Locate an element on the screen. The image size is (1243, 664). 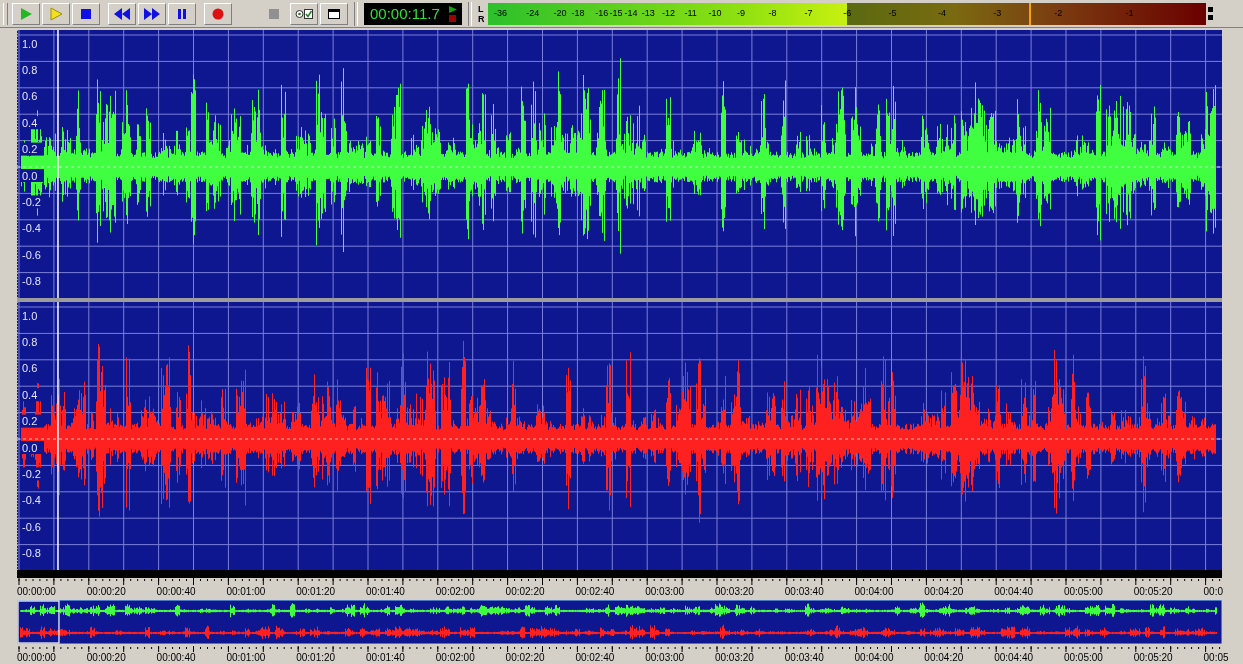
meter-scale-label: -10 is located at coordinates (715, 12).